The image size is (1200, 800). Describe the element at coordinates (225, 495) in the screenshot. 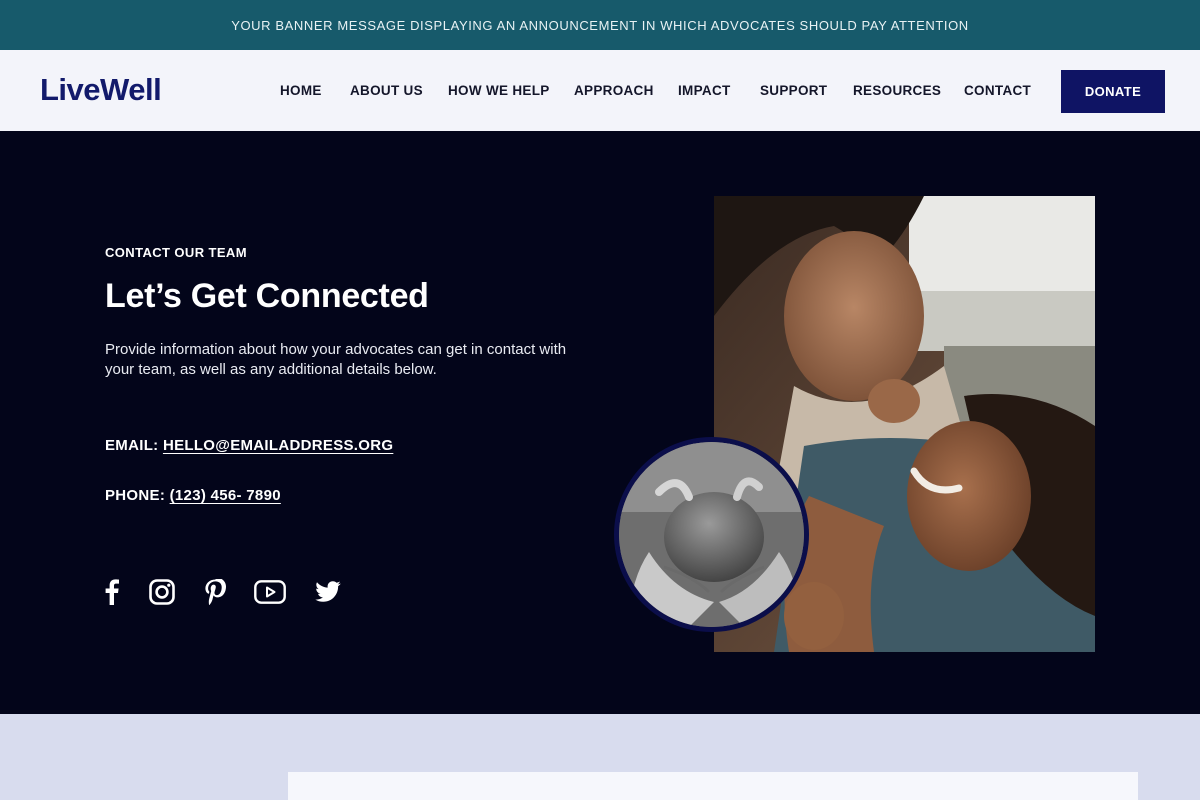

I see `phone-link: (123) 456- 7890` at that location.